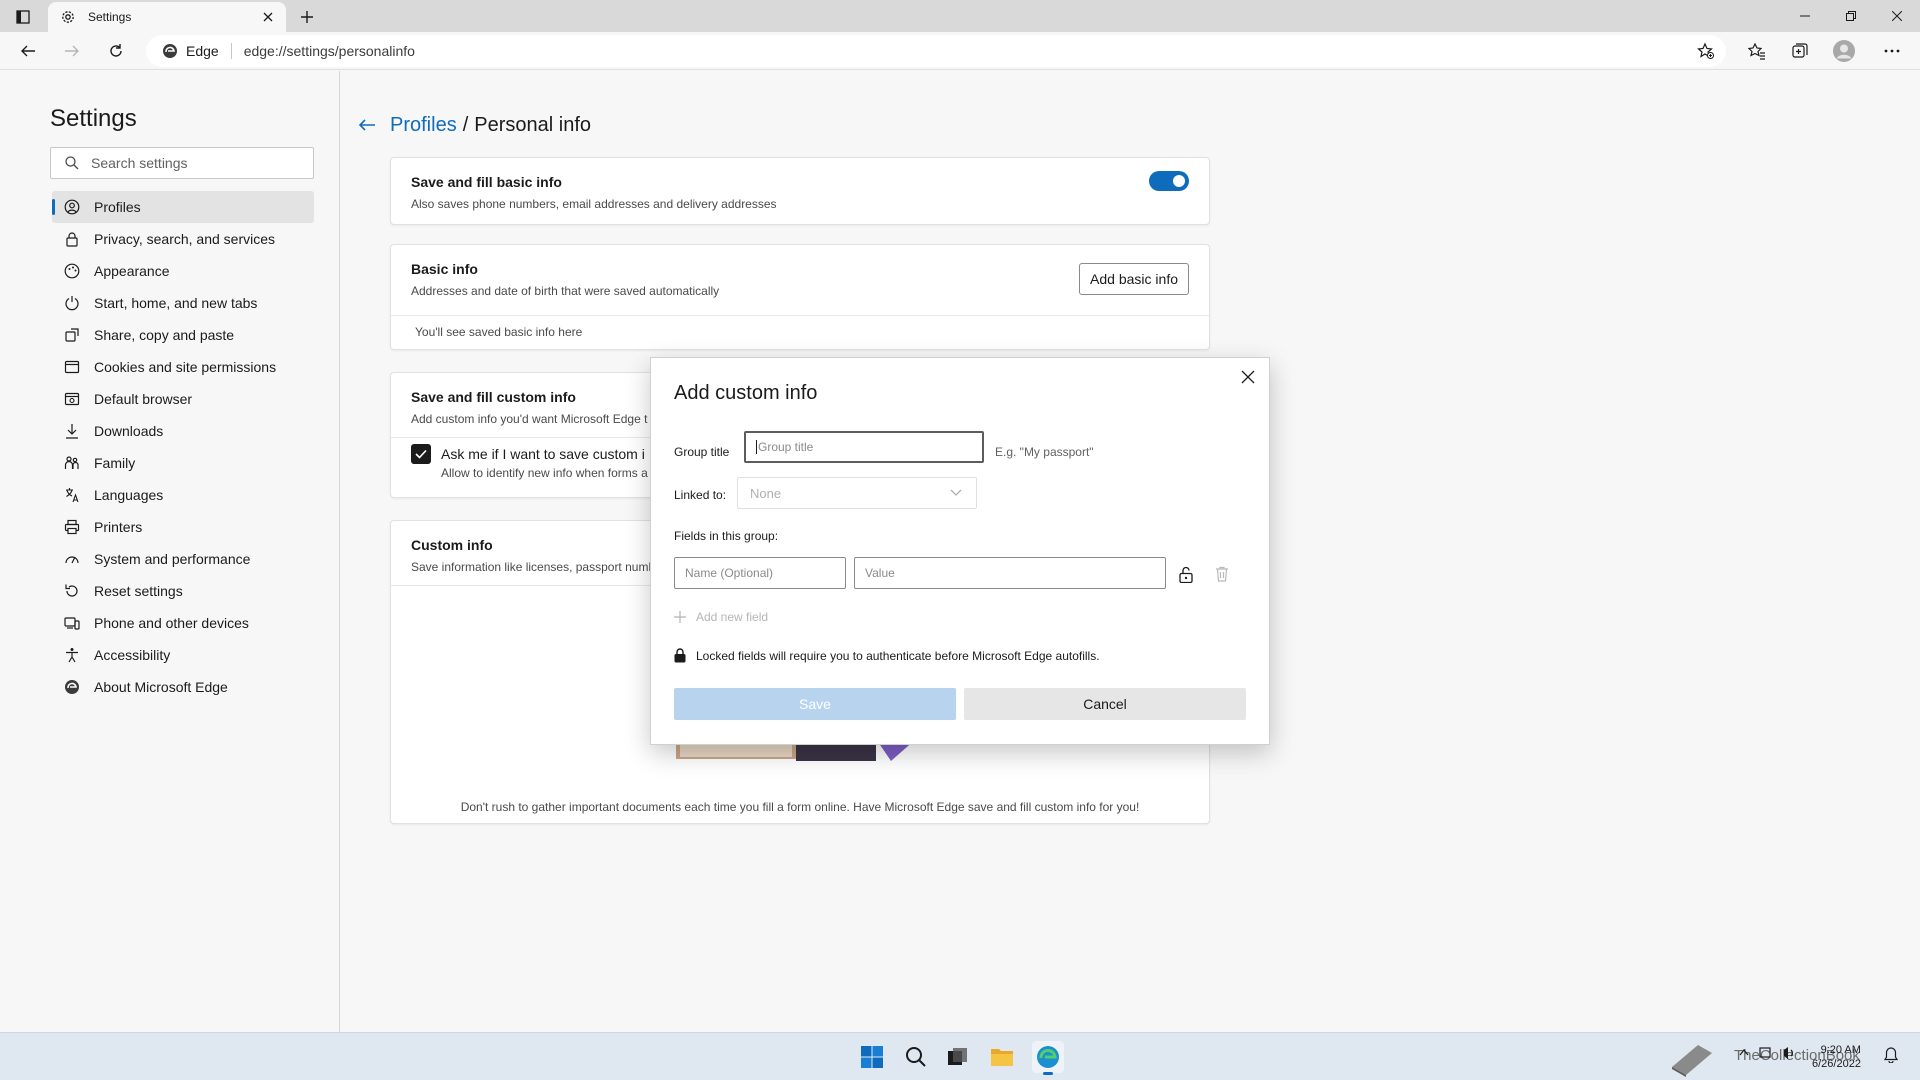 The width and height of the screenshot is (1920, 1080). What do you see at coordinates (1002, 1057) in the screenshot?
I see `file-explorer-icon` at bounding box center [1002, 1057].